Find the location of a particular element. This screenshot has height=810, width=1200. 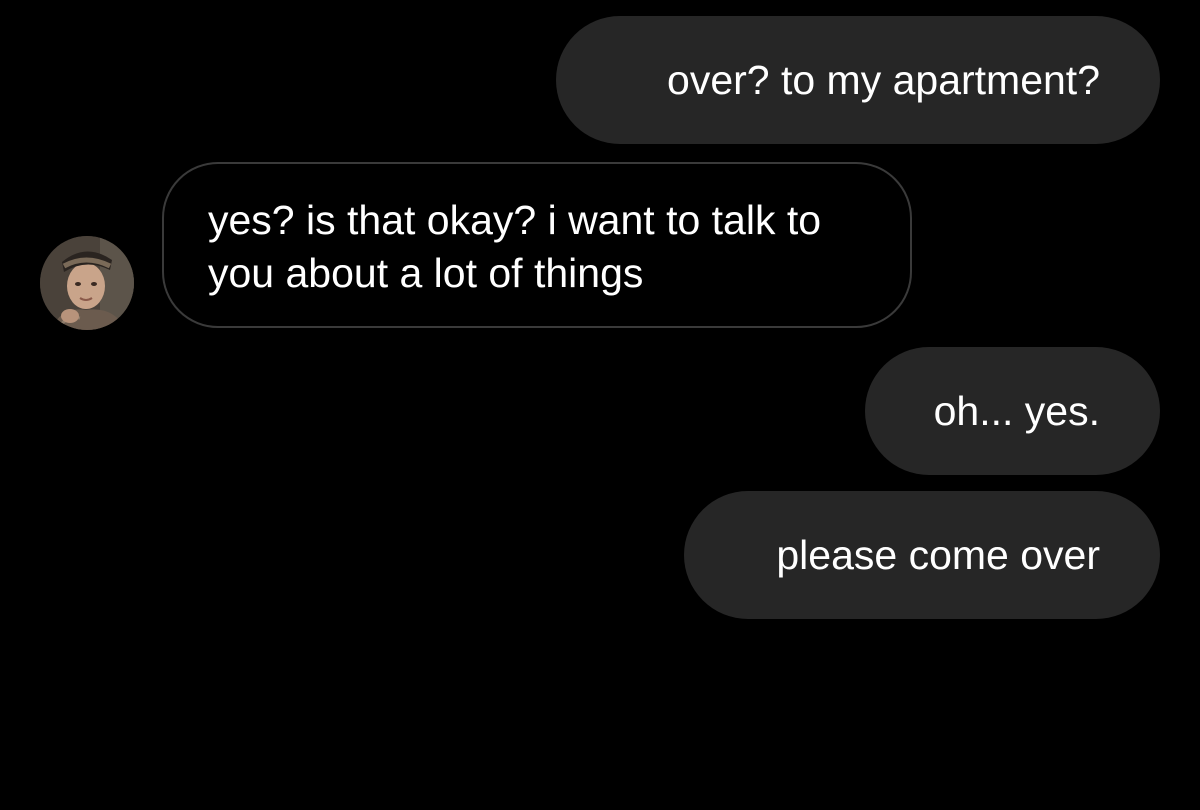

sent-message-bubble: over? to my apartment? is located at coordinates (858, 80).